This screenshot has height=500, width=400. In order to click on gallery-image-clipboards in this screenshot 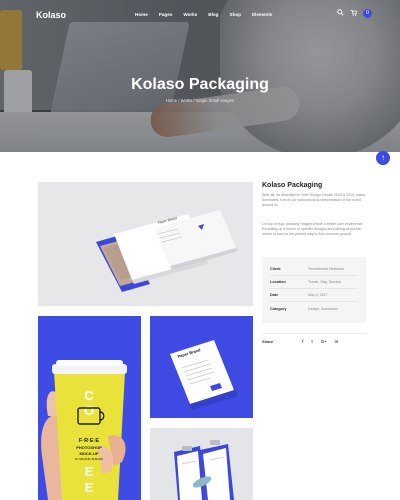, I will do `click(201, 464)`.